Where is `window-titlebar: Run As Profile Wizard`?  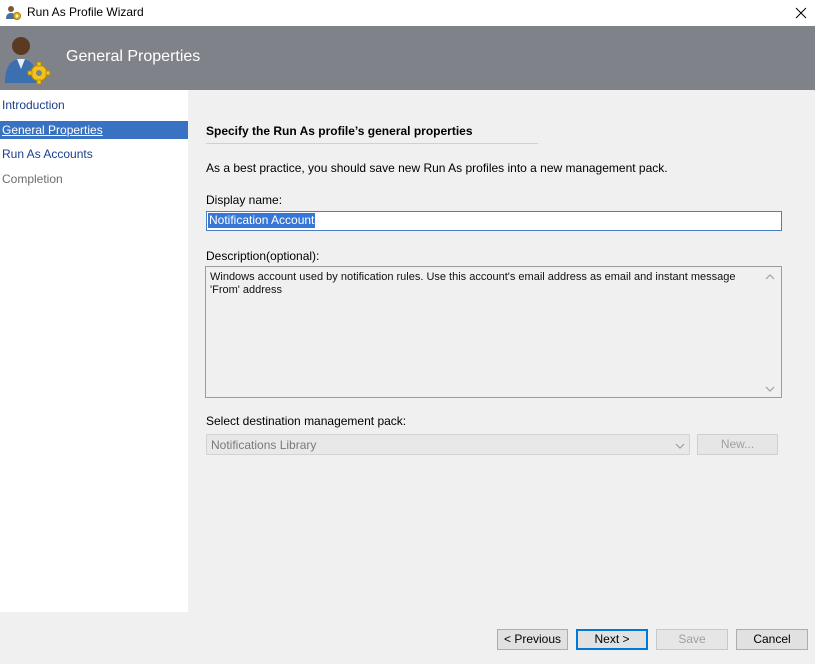 window-titlebar: Run As Profile Wizard is located at coordinates (407, 13).